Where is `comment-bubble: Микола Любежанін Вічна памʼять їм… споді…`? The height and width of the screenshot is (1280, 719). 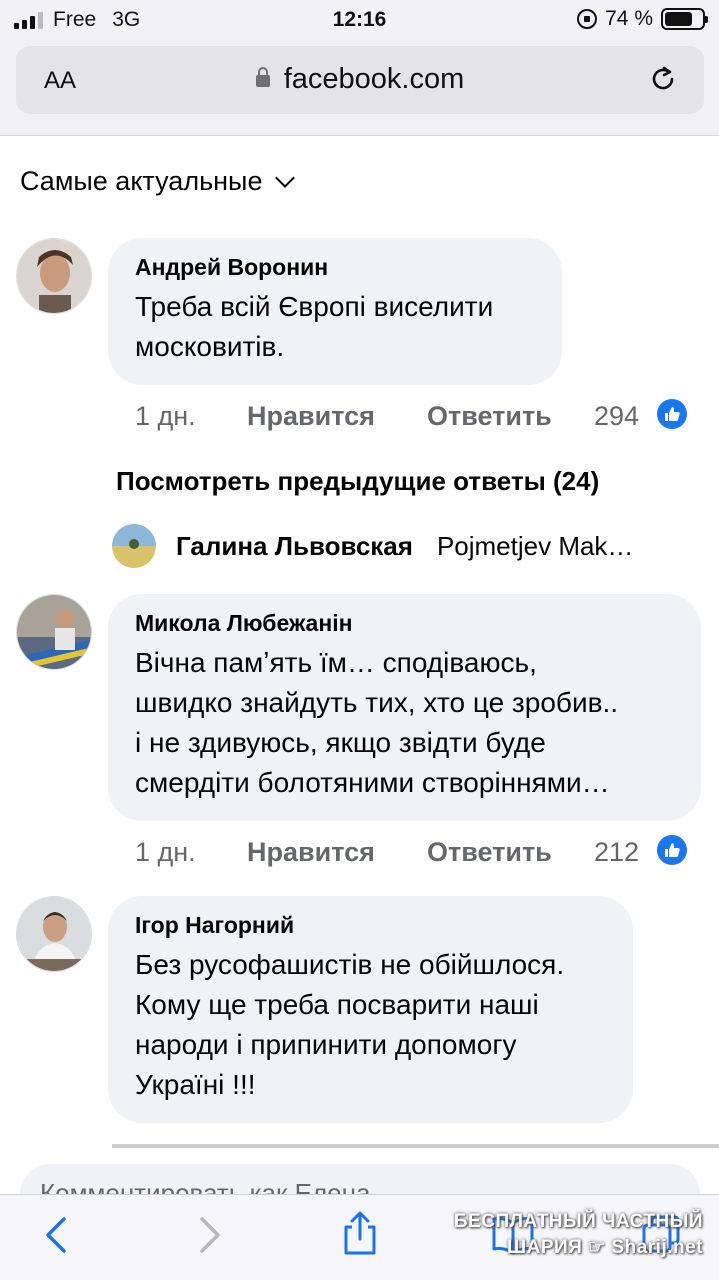
comment-bubble: Микола Любежанін Вічна памʼять їм… споді… is located at coordinates (404, 707).